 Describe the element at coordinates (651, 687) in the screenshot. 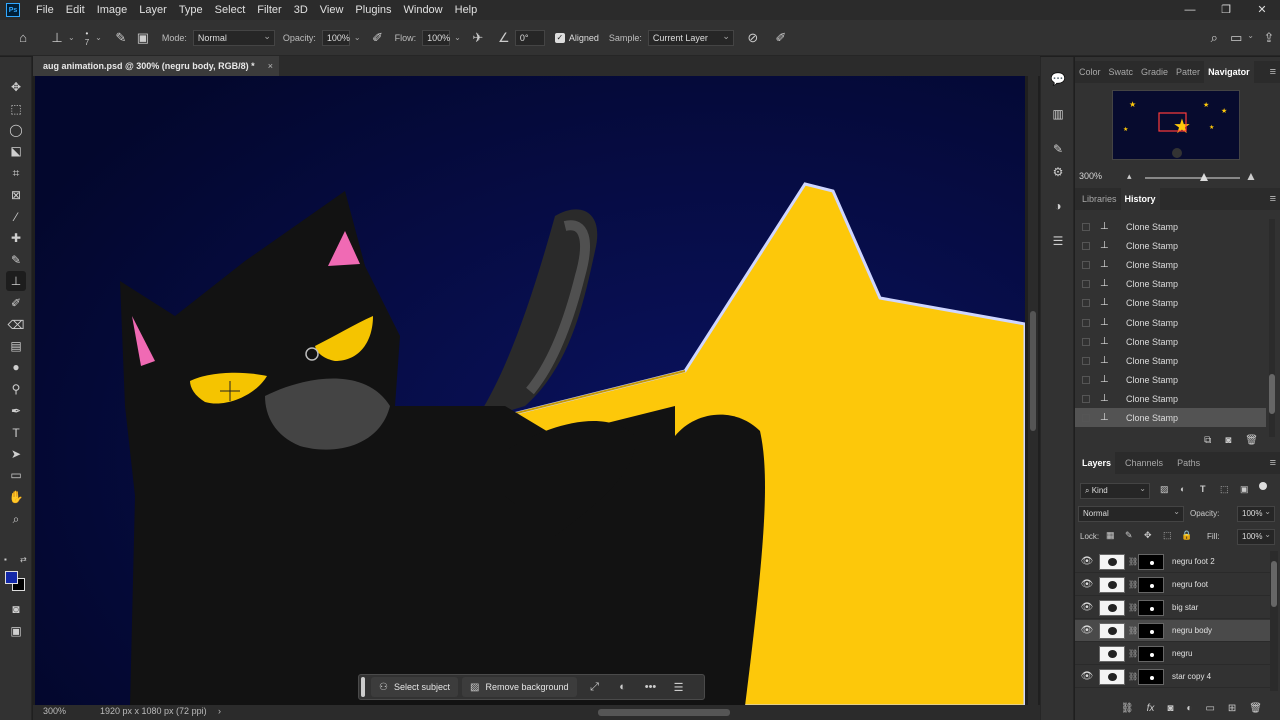

I see `more-options-icon: •••` at that location.